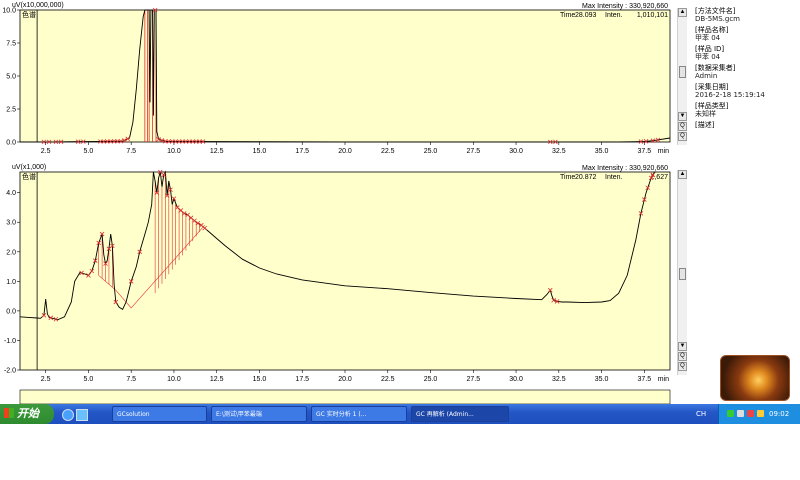 Image resolution: width=800 pixels, height=480 pixels. I want to click on sample-id-value: 甲苯 04, so click(708, 57).